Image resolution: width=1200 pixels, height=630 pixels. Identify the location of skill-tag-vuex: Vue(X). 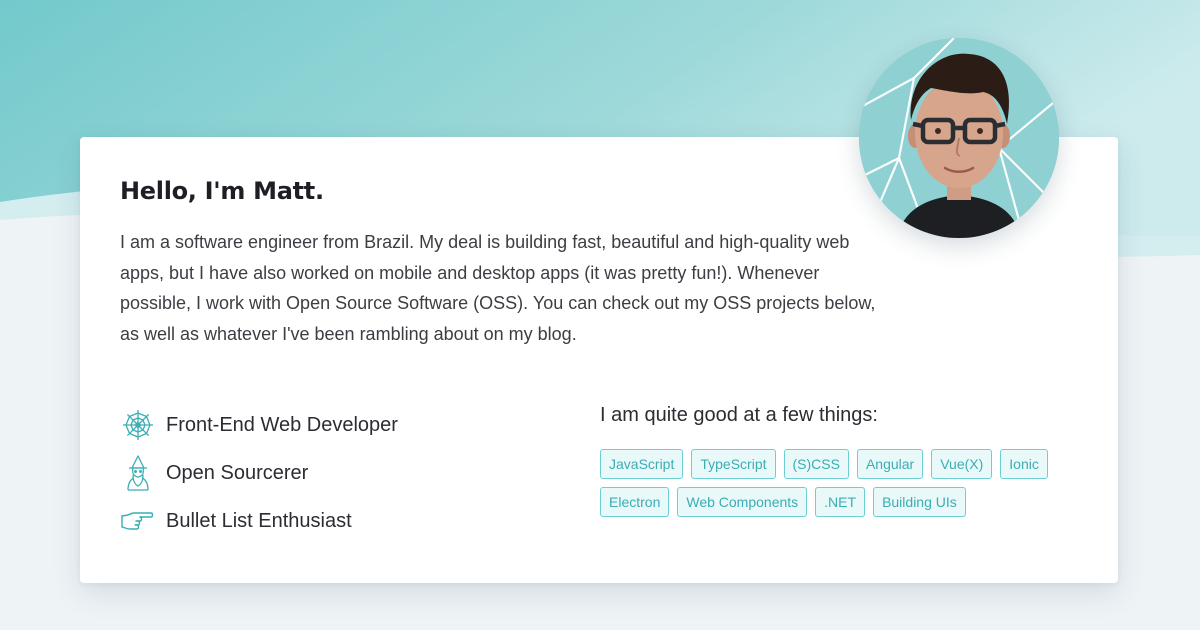
(962, 464).